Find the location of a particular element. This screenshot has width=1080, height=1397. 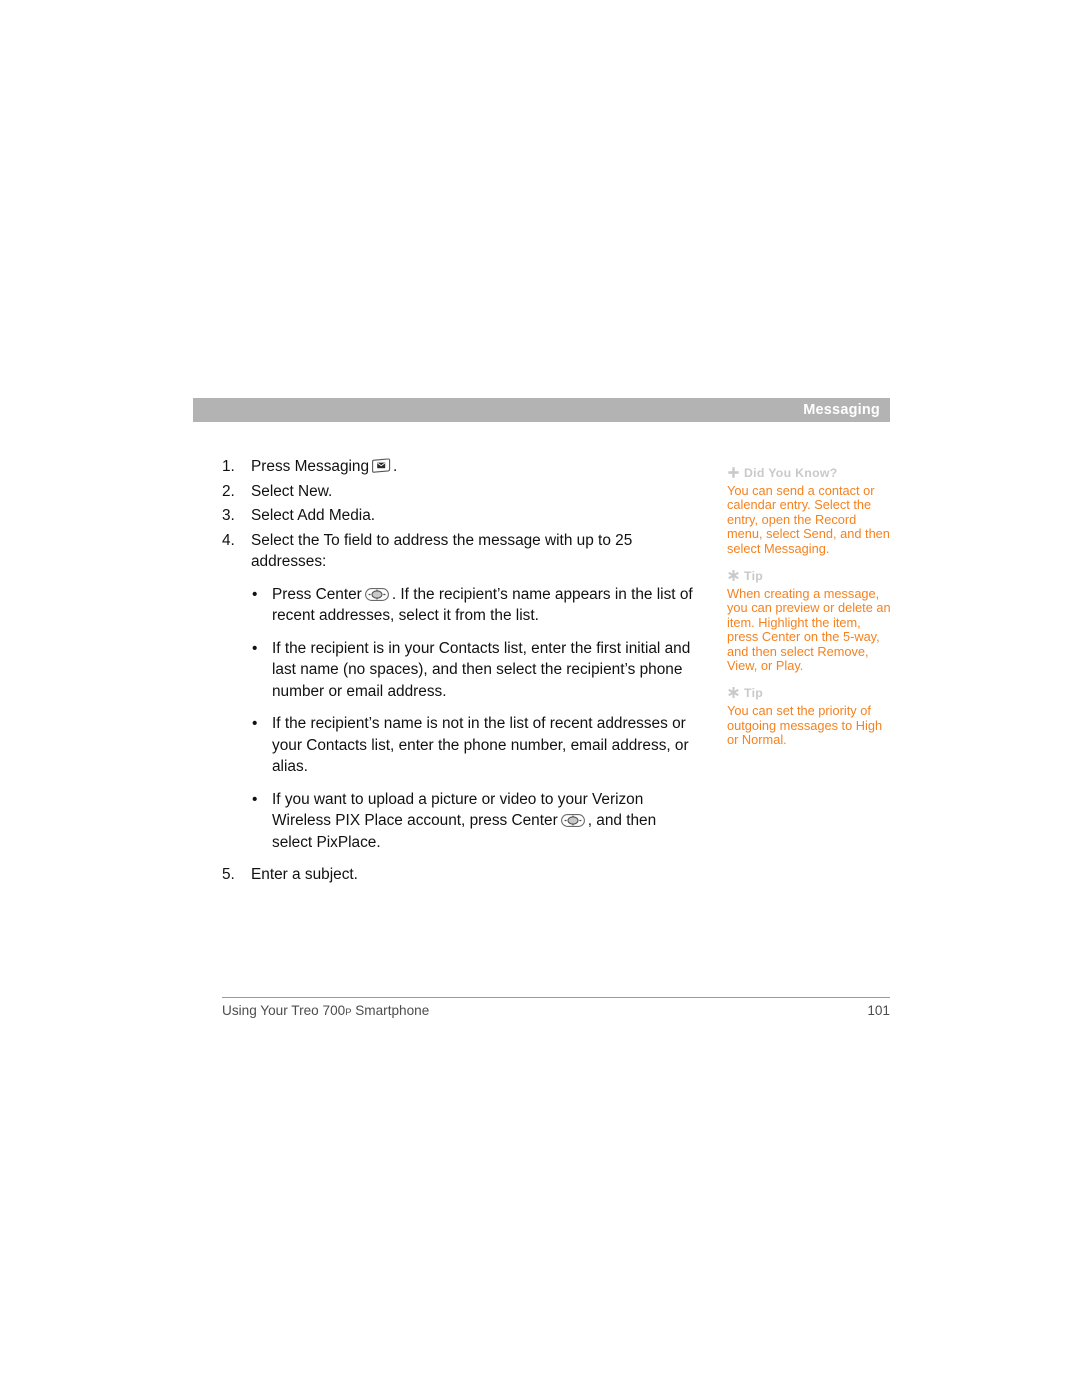

numbered-step: 3. Select Add Media. is located at coordinates (461, 516).